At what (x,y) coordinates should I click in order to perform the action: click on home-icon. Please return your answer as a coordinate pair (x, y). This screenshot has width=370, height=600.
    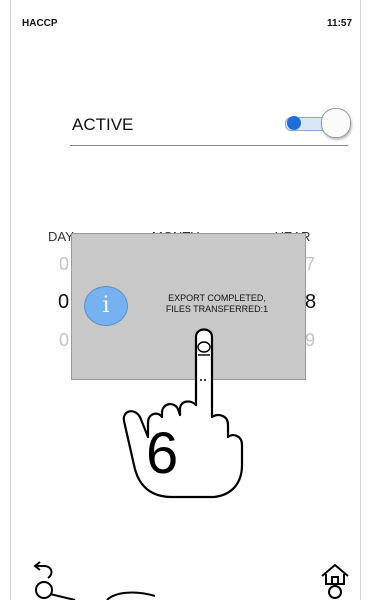
    Looking at the image, I should click on (335, 581).